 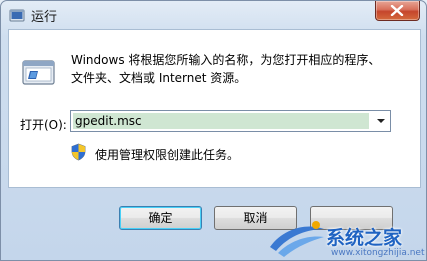 What do you see at coordinates (44, 17) in the screenshot?
I see `window-title: 运行` at bounding box center [44, 17].